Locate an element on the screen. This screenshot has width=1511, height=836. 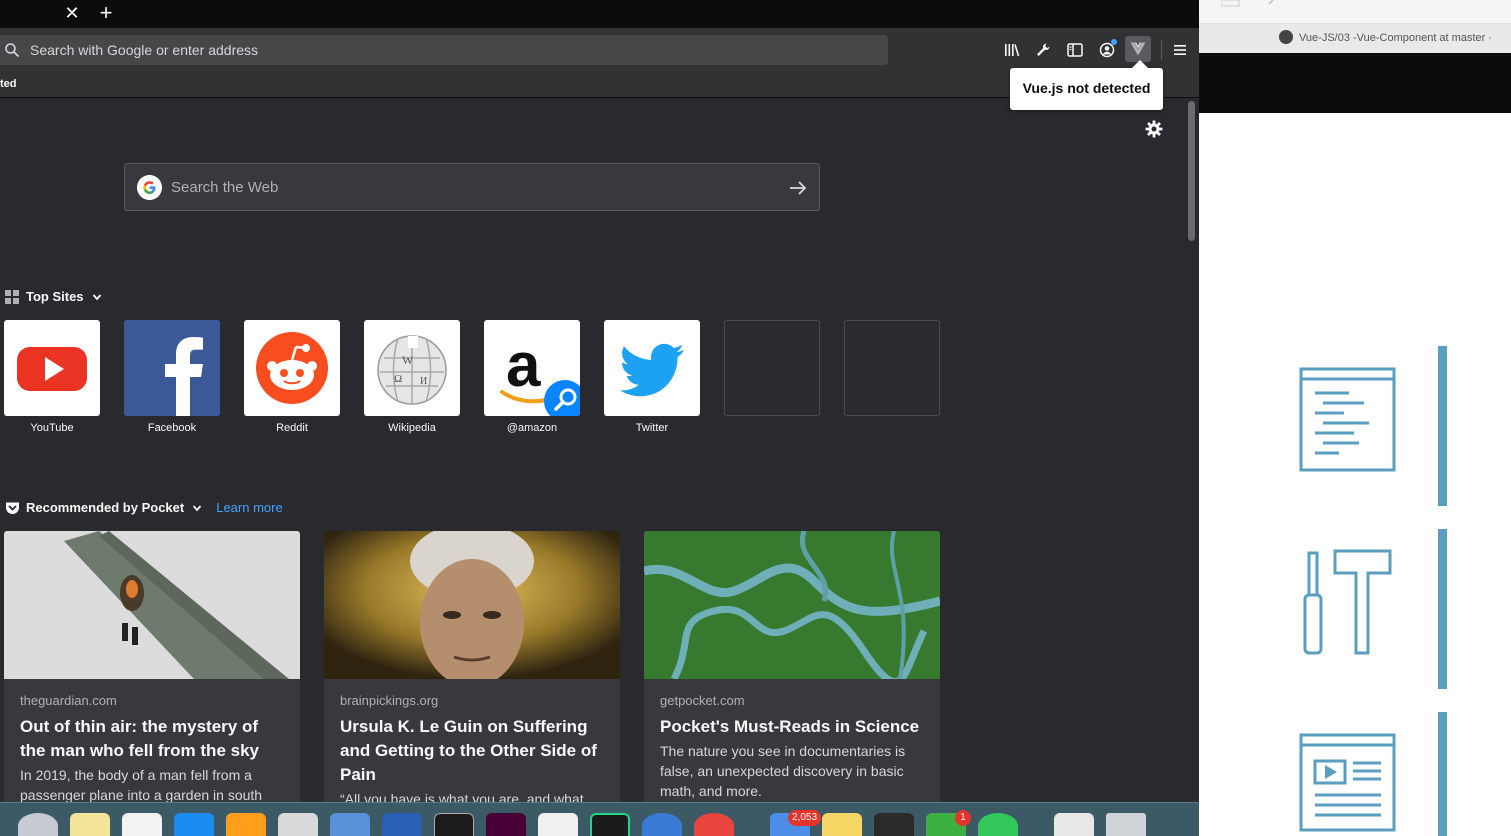
address-input is located at coordinates (450, 50).